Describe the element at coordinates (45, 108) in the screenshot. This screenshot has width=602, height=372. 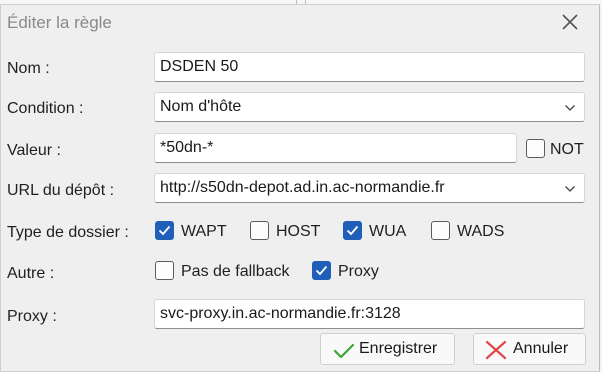
I see `condition-label: Condition :` at that location.